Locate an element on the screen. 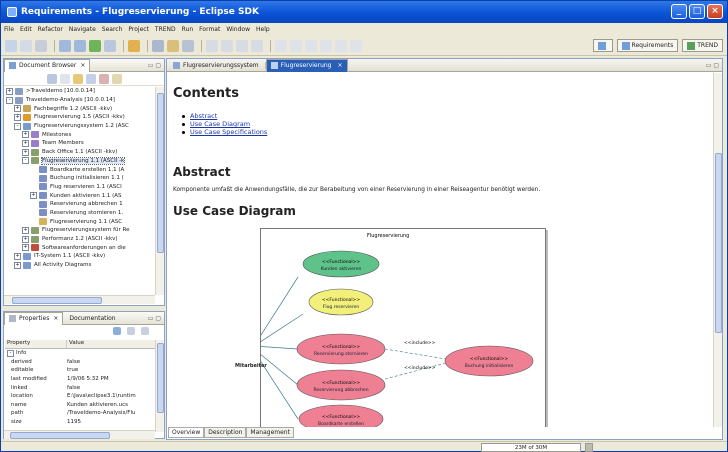  italic-icon is located at coordinates (296, 45).